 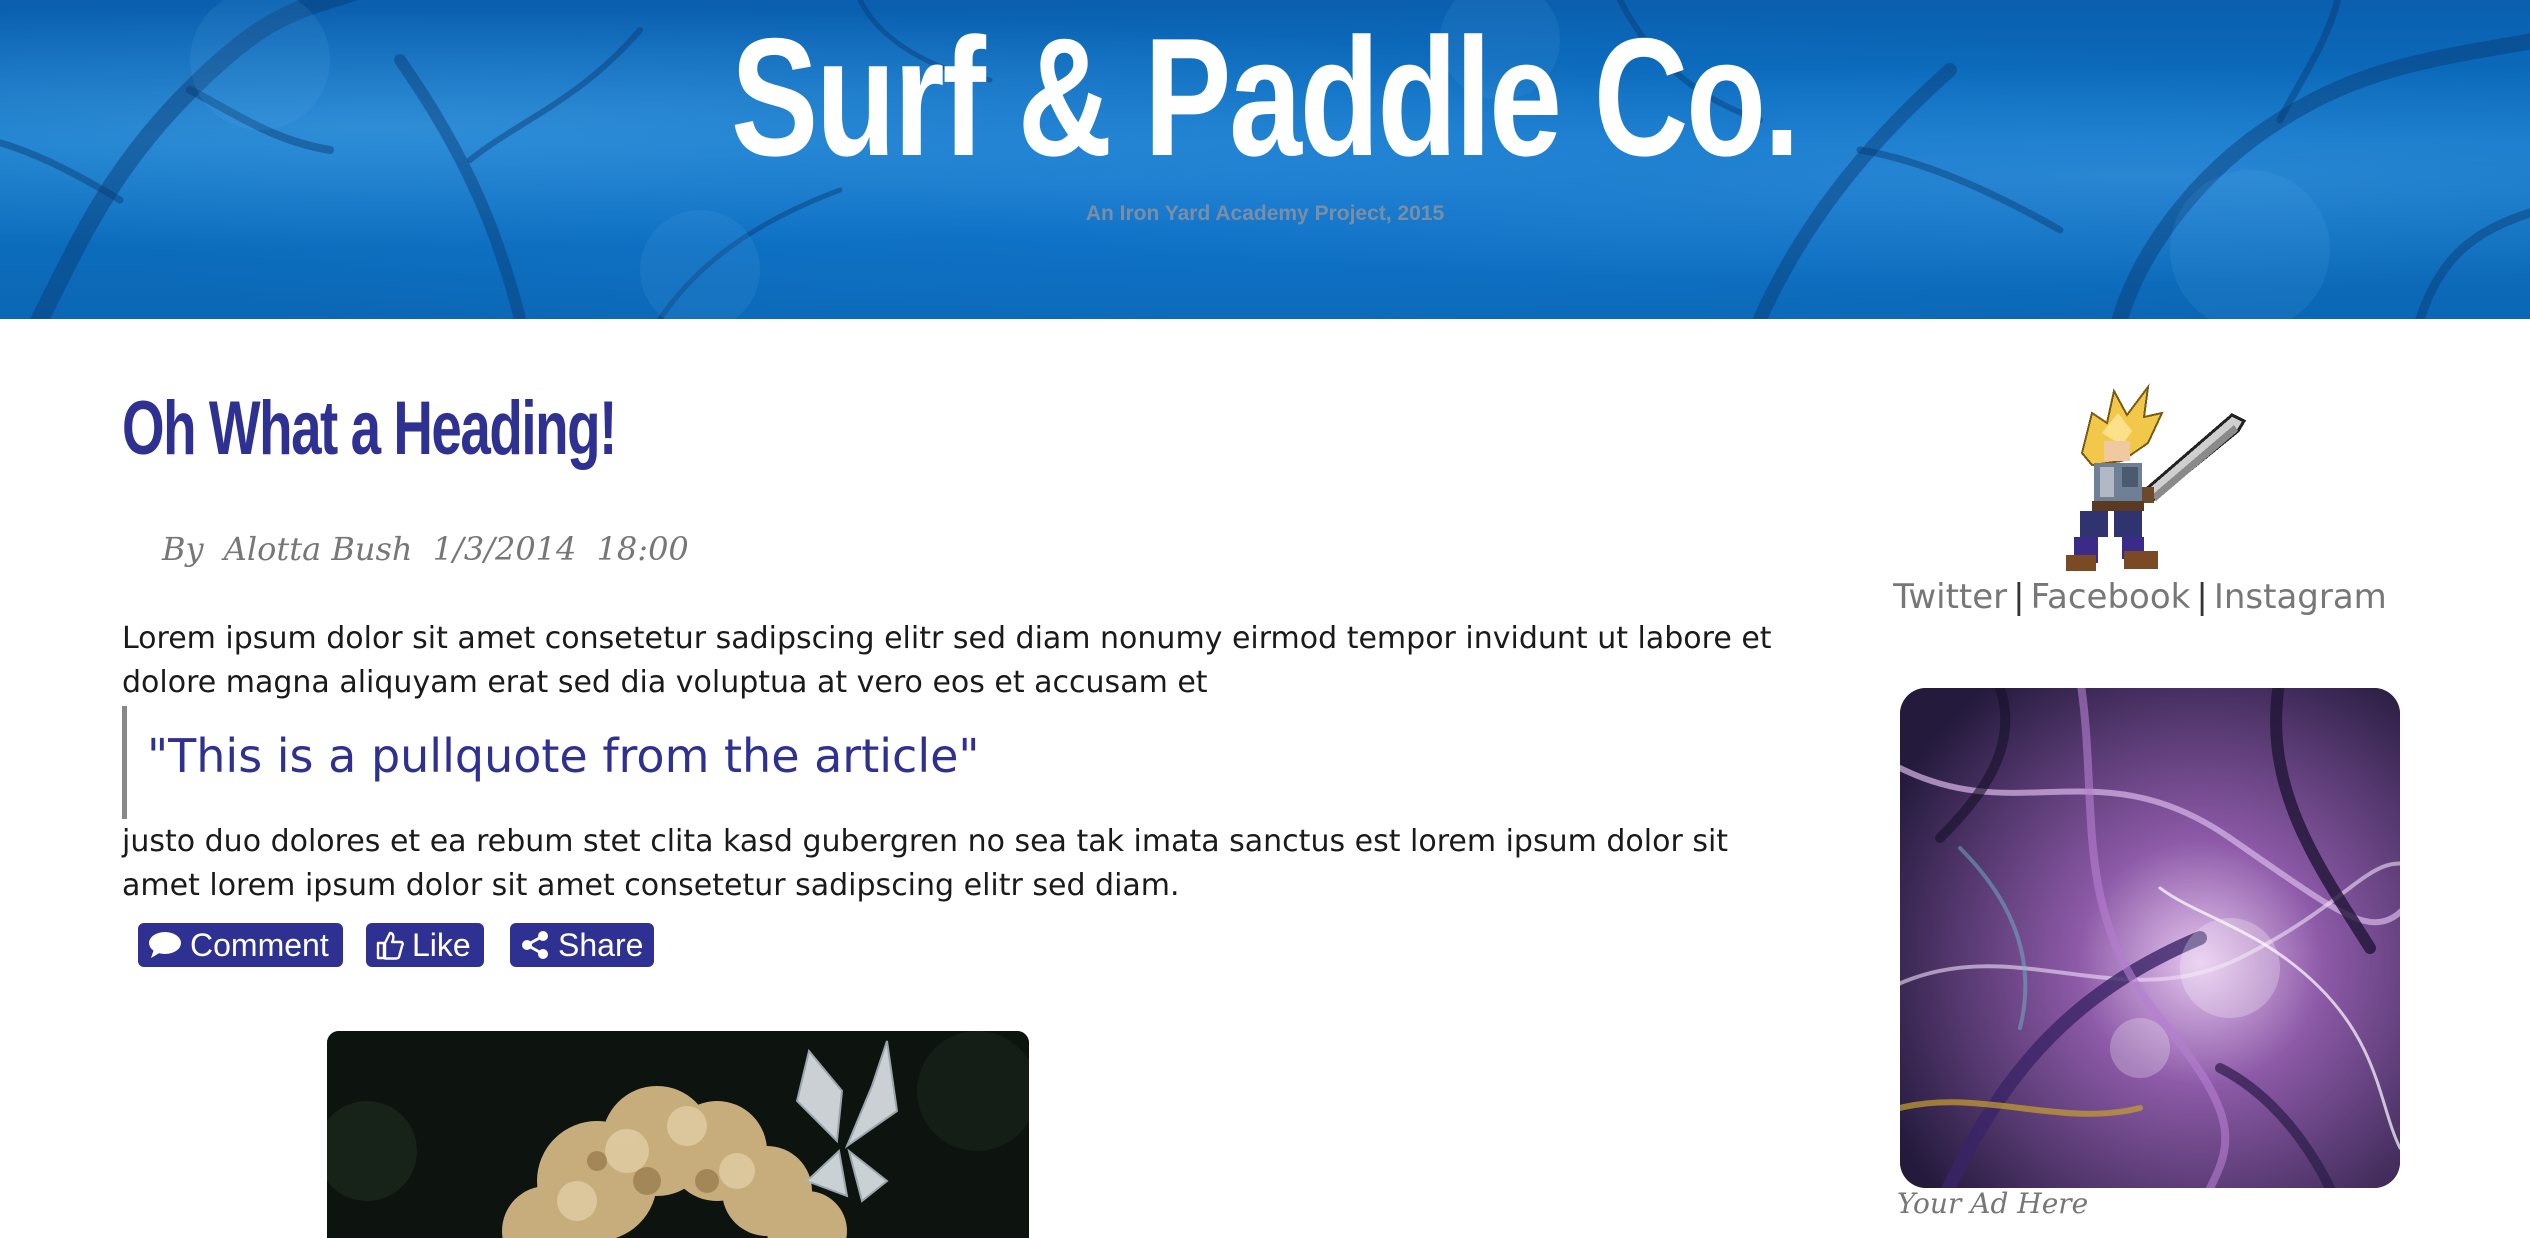 What do you see at coordinates (642, 549) in the screenshot?
I see `byline-time: 18:00` at bounding box center [642, 549].